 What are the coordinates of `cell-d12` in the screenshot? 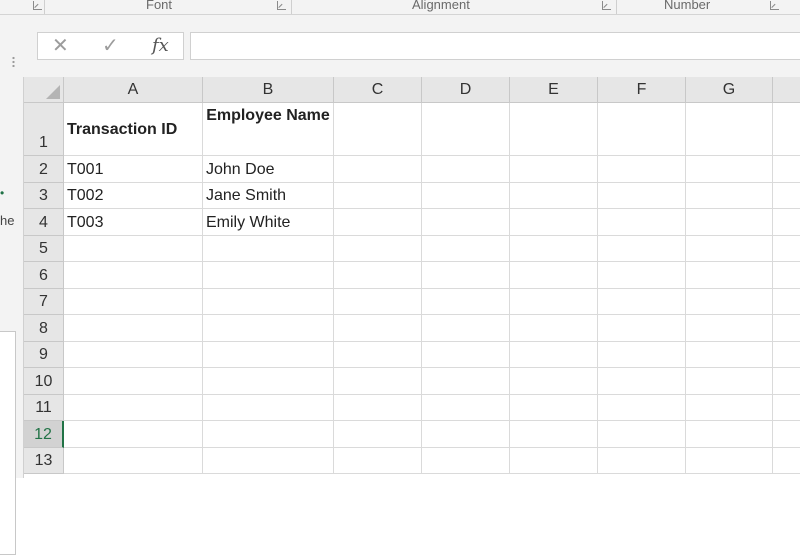 It's located at (466, 434).